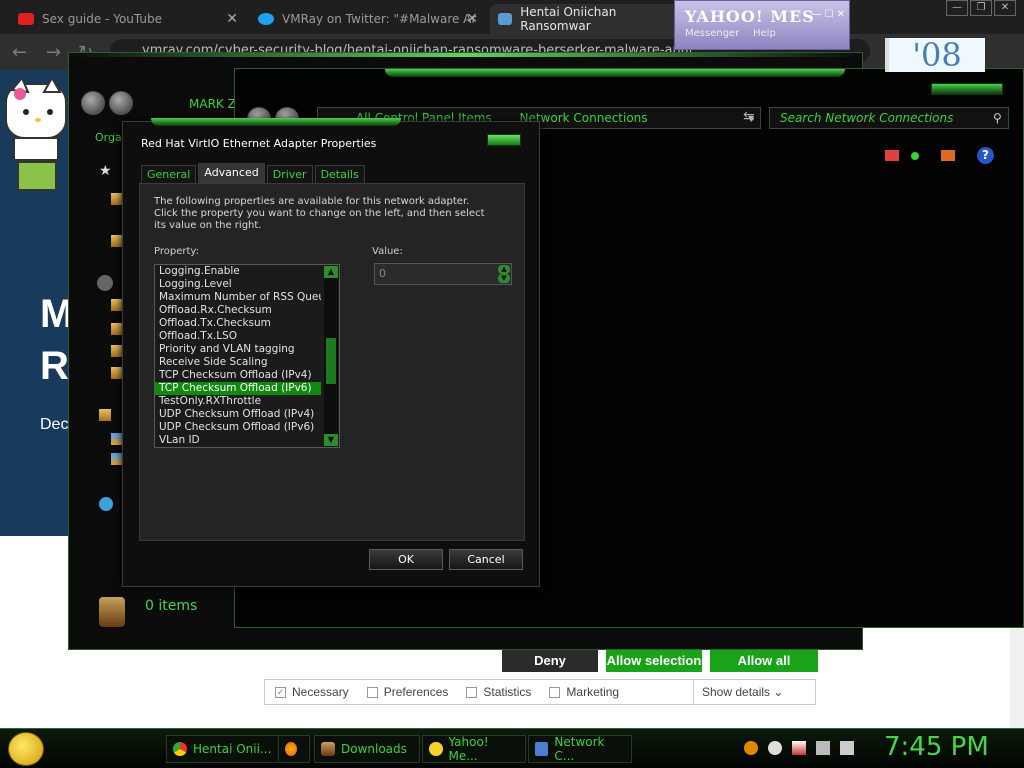 The width and height of the screenshot is (1024, 768). Describe the element at coordinates (915, 155) in the screenshot. I see `view-options-icon` at that location.